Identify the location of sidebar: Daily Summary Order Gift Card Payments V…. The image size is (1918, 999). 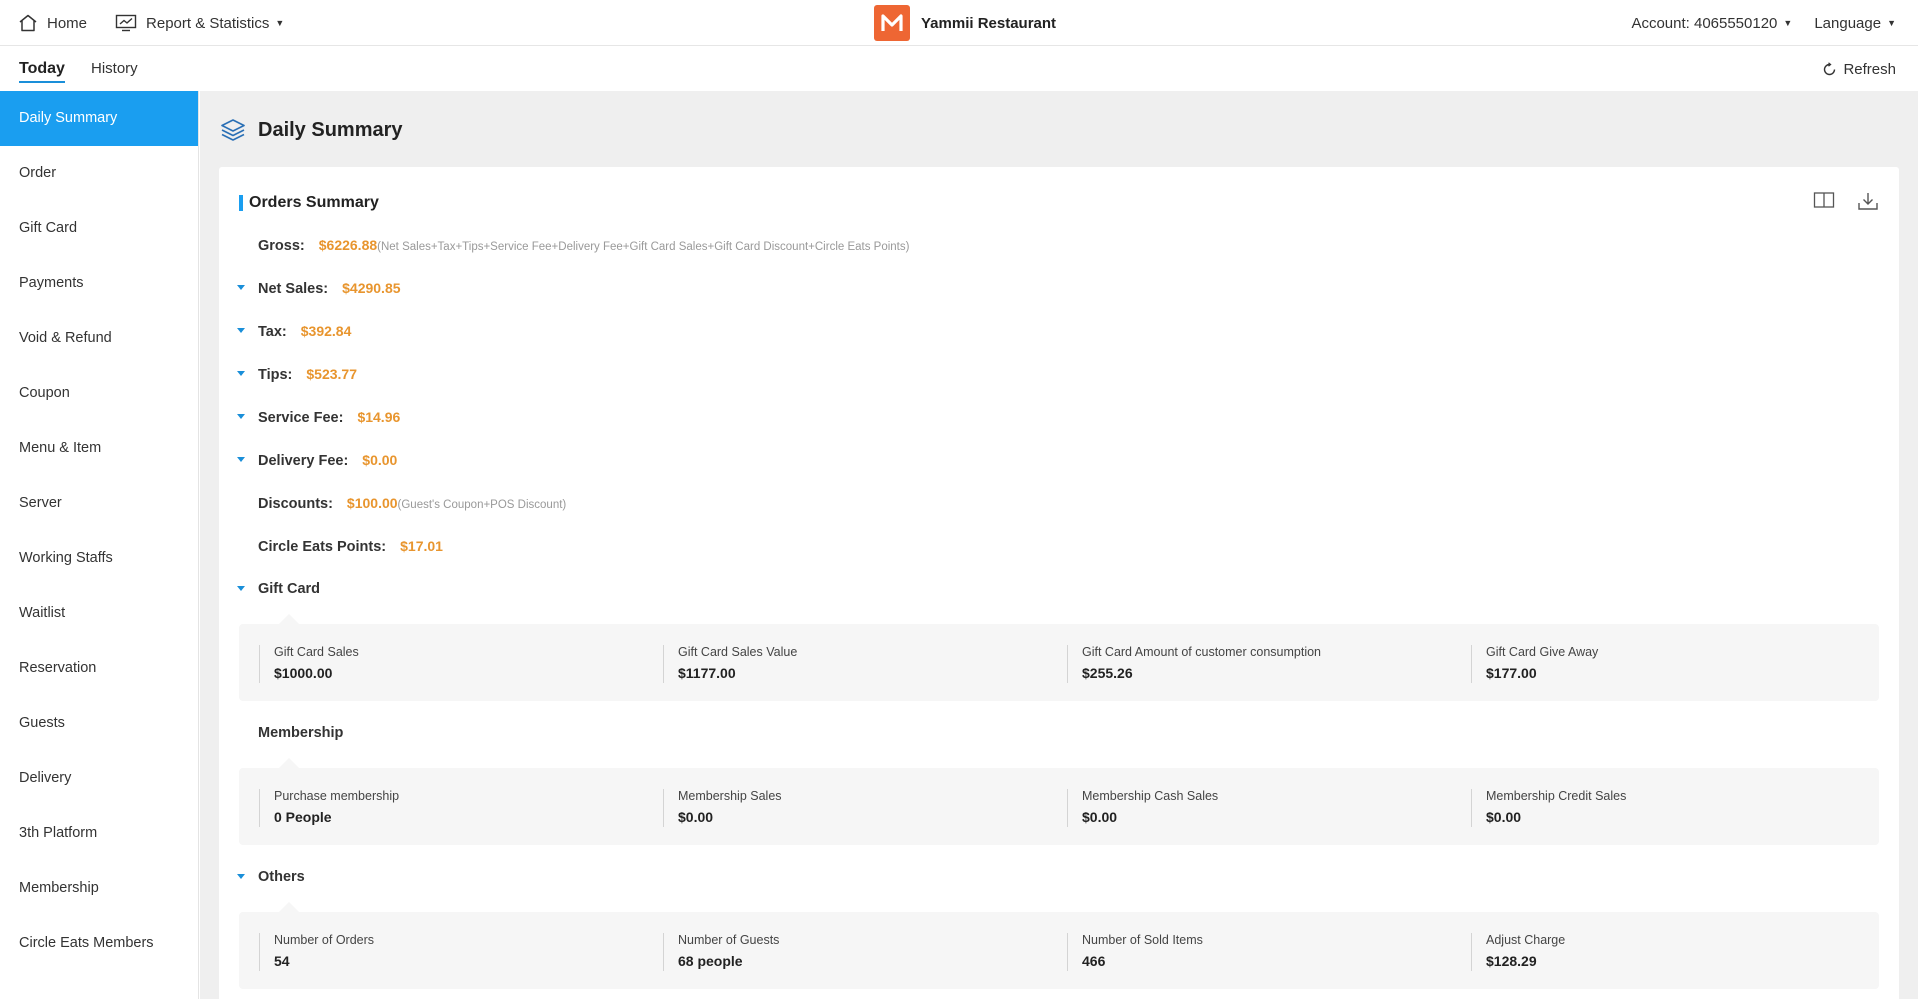
(99, 545).